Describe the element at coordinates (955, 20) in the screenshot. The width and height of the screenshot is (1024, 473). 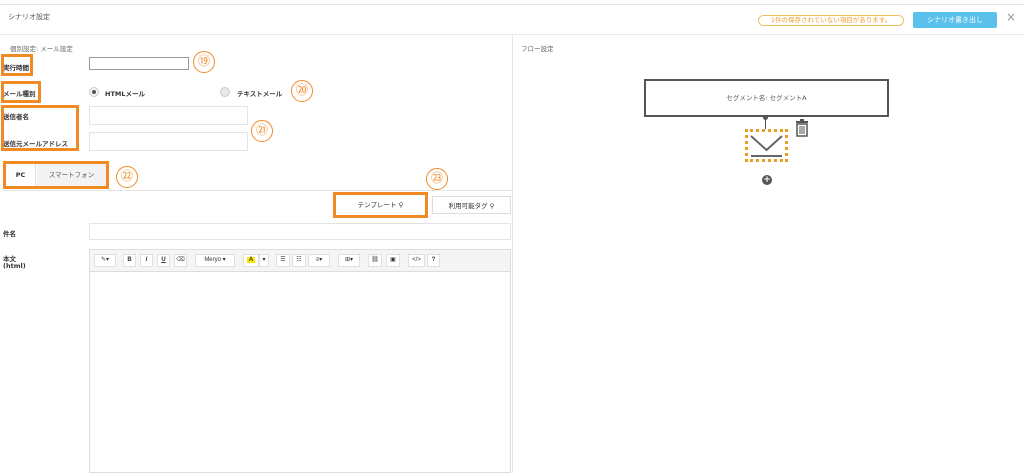
I see `export-button: シナリオ書き出し` at that location.